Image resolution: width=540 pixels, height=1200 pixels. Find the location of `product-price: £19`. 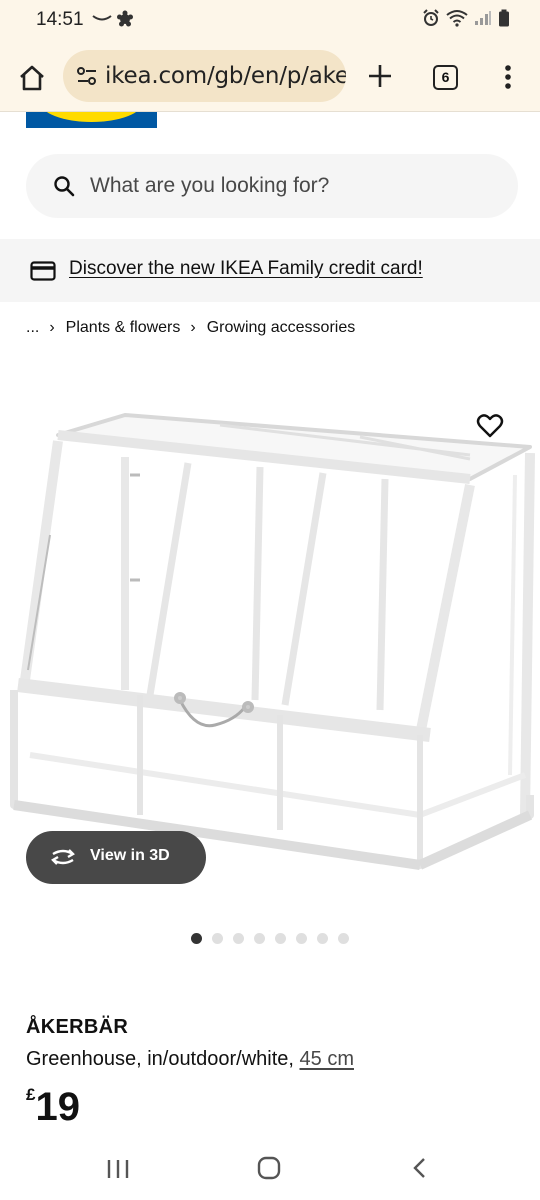

product-price: £19 is located at coordinates (53, 1107).